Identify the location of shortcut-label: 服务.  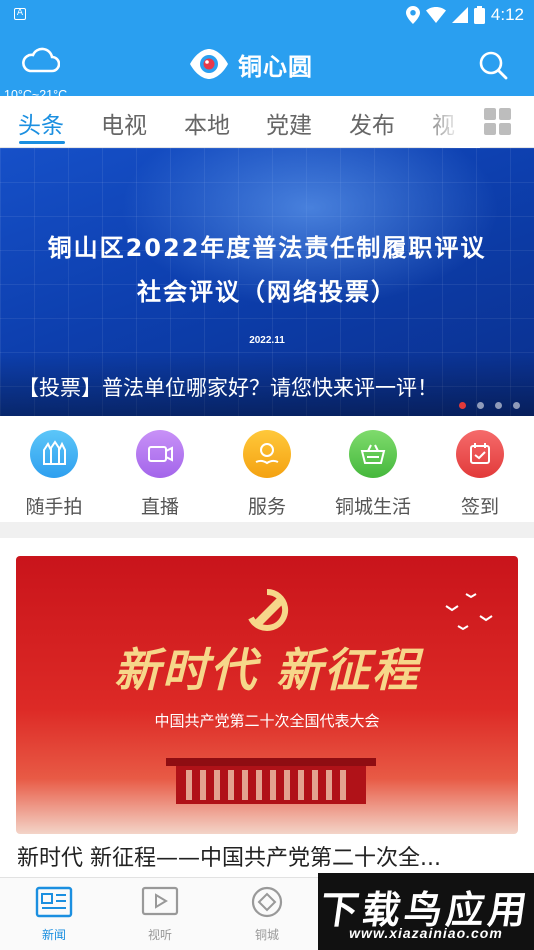
(266, 507).